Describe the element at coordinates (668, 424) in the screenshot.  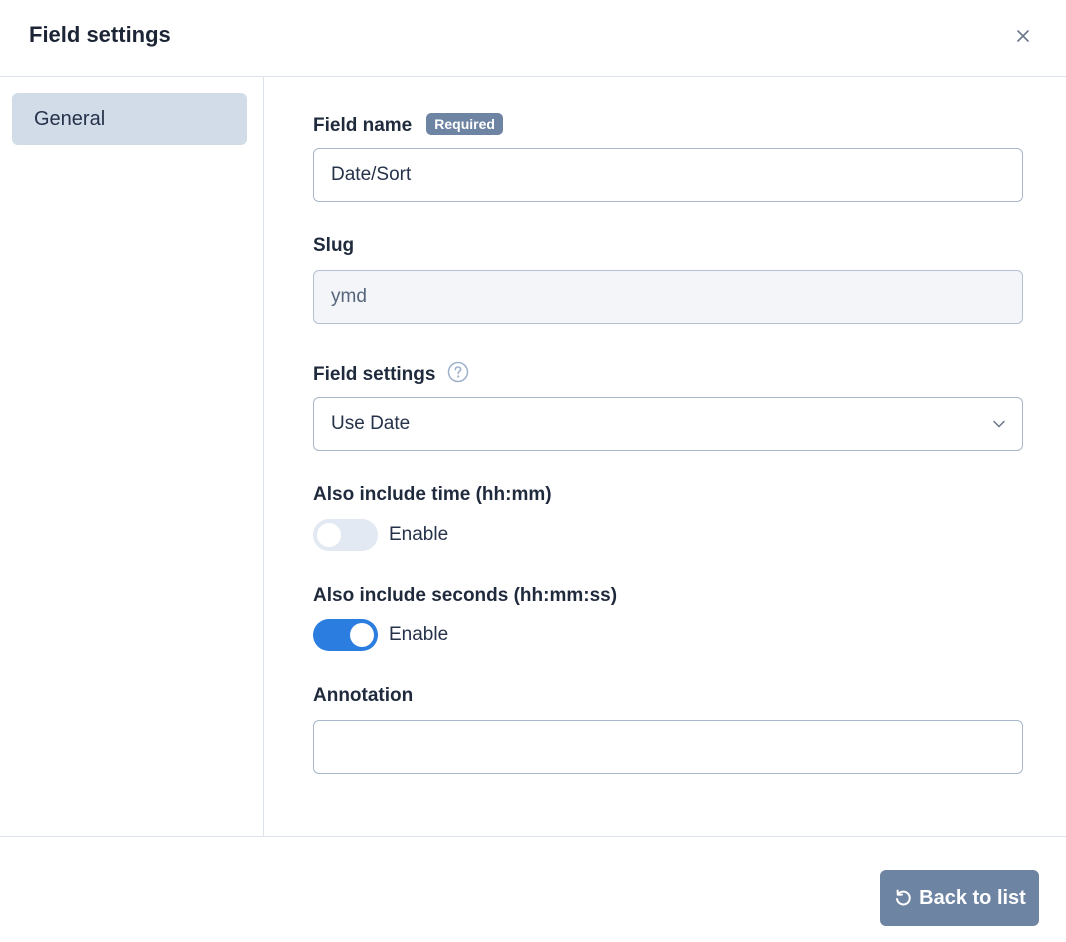
I see `field-settings-select: Use Date` at that location.